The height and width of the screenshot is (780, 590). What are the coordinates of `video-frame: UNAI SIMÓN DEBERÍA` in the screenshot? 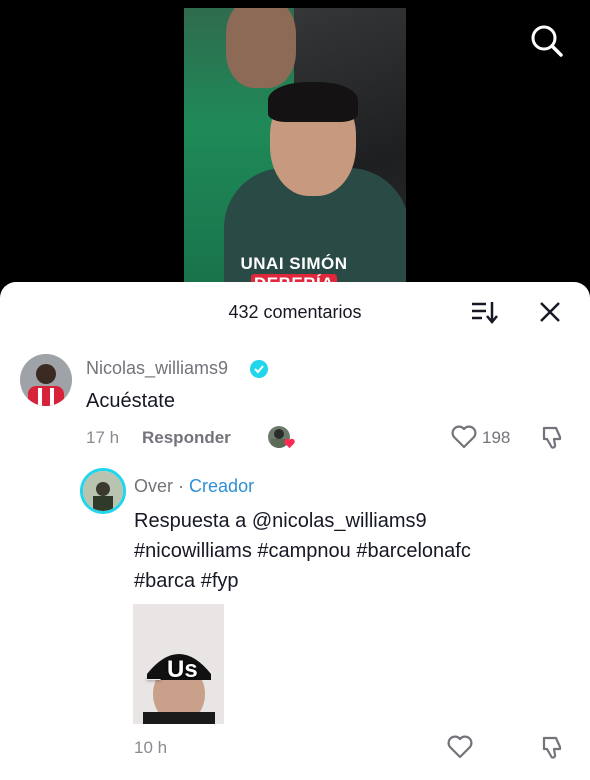 It's located at (295, 154).